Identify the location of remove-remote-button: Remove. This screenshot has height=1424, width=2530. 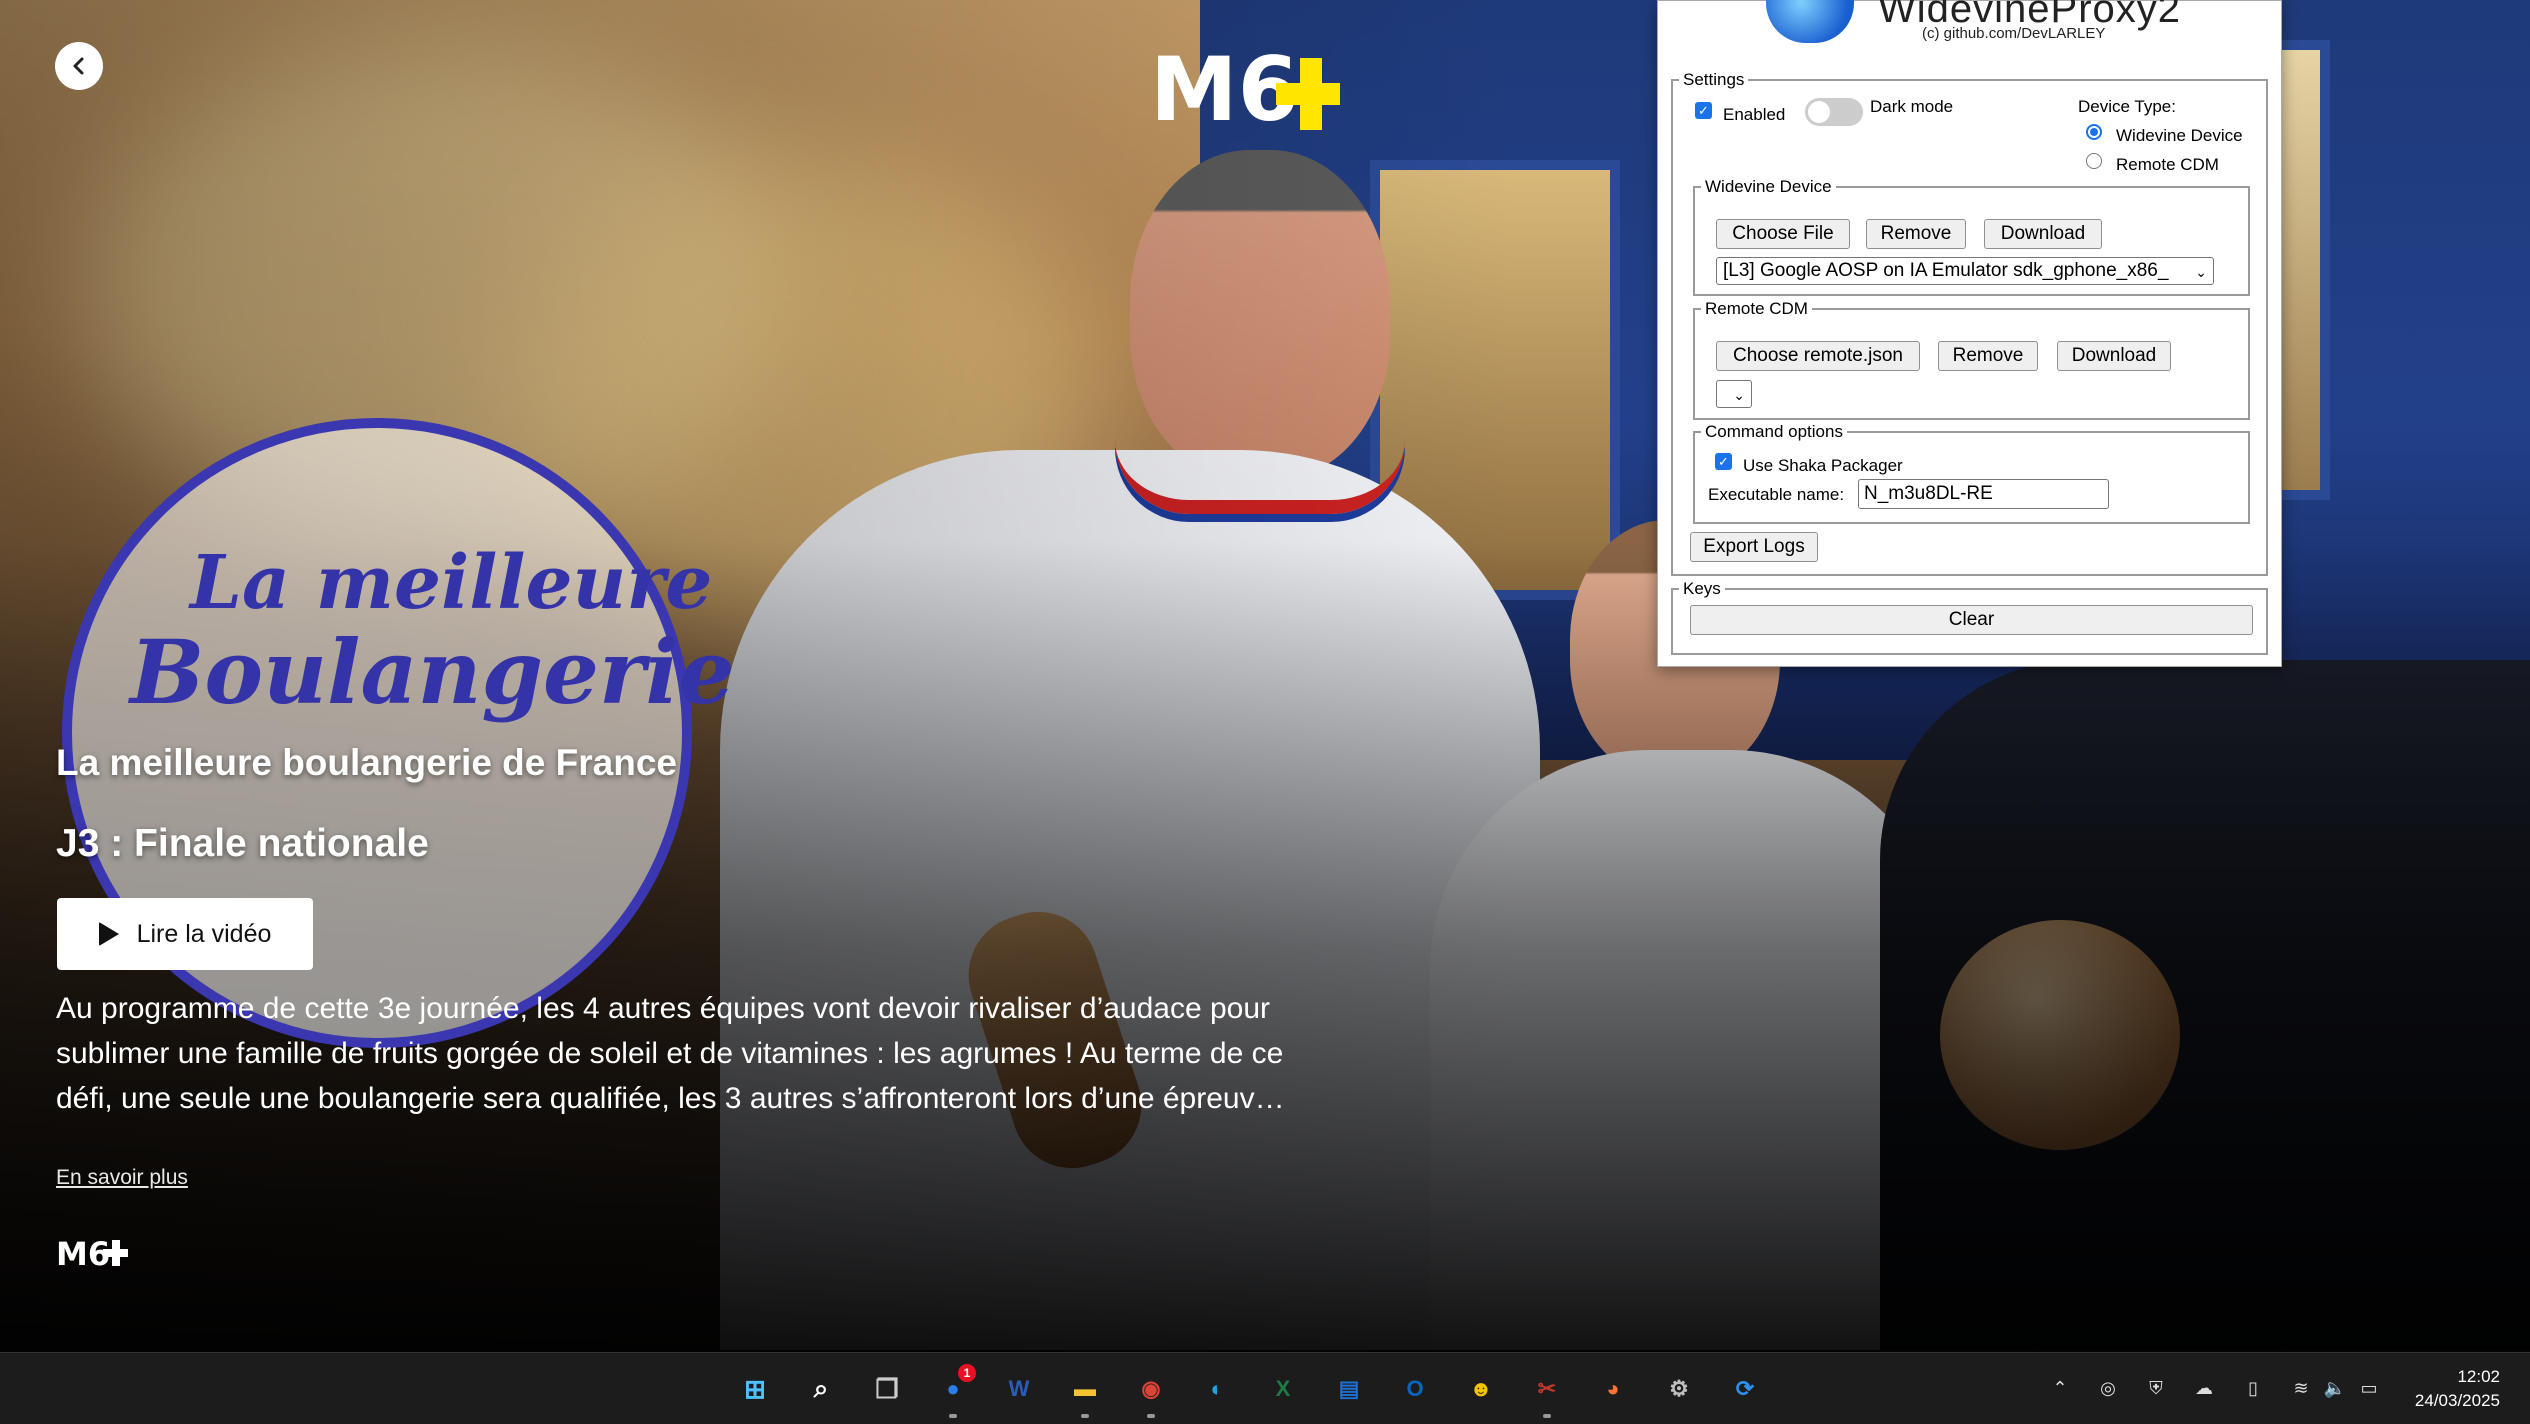
(1988, 356).